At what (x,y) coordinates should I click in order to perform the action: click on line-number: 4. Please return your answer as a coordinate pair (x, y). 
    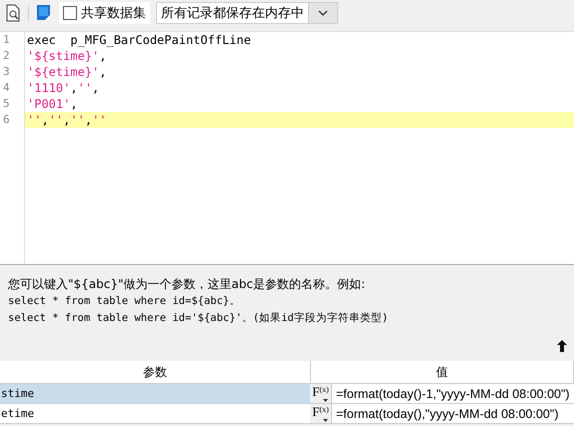
    Looking at the image, I should click on (6, 88).